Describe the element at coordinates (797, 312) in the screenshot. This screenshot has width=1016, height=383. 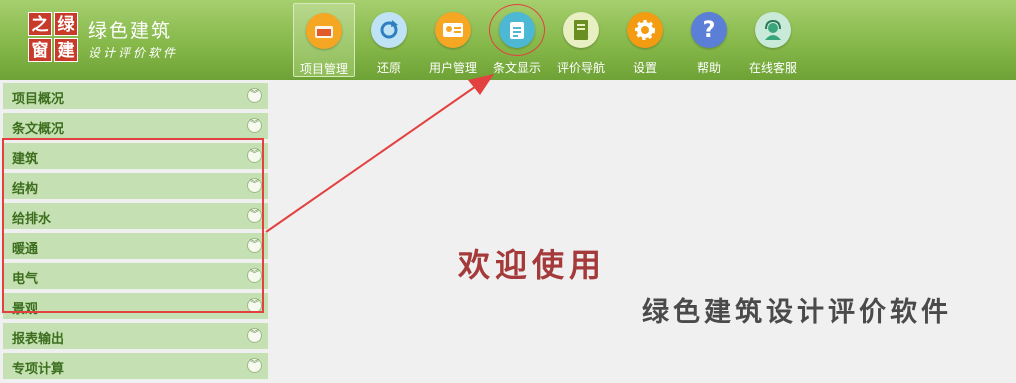
I see `welcome-app-name: 绿色建筑设计评价软件` at that location.